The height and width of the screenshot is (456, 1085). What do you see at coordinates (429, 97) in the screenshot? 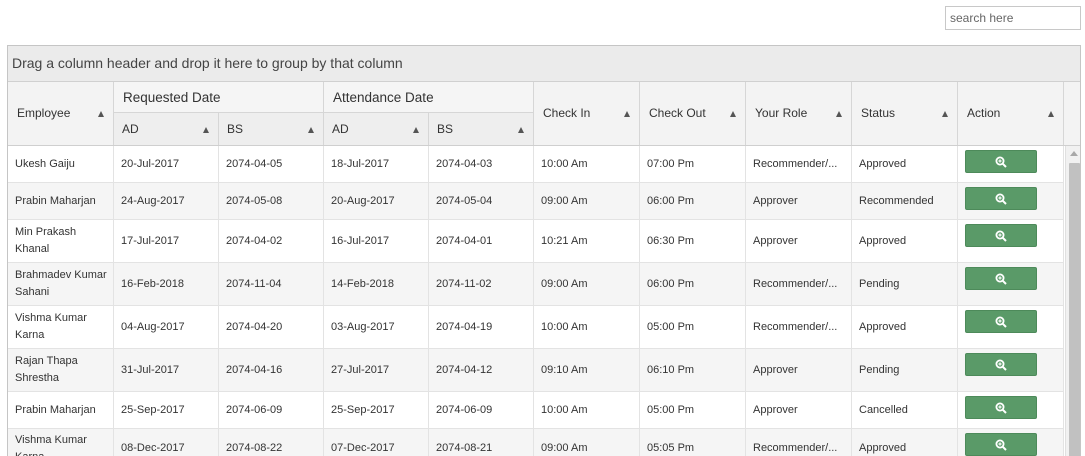
I see `header-attendance-date: Attendance Date` at bounding box center [429, 97].